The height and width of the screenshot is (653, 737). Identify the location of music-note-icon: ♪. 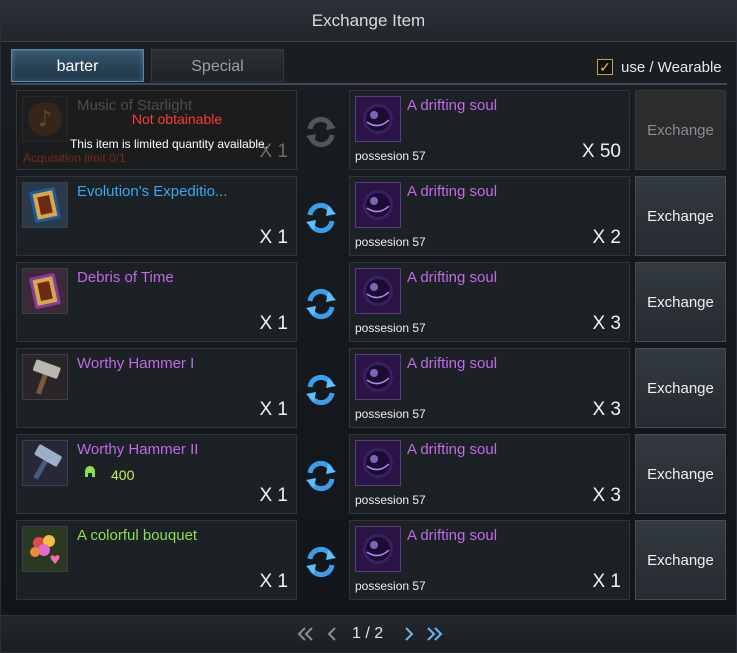
(45, 119).